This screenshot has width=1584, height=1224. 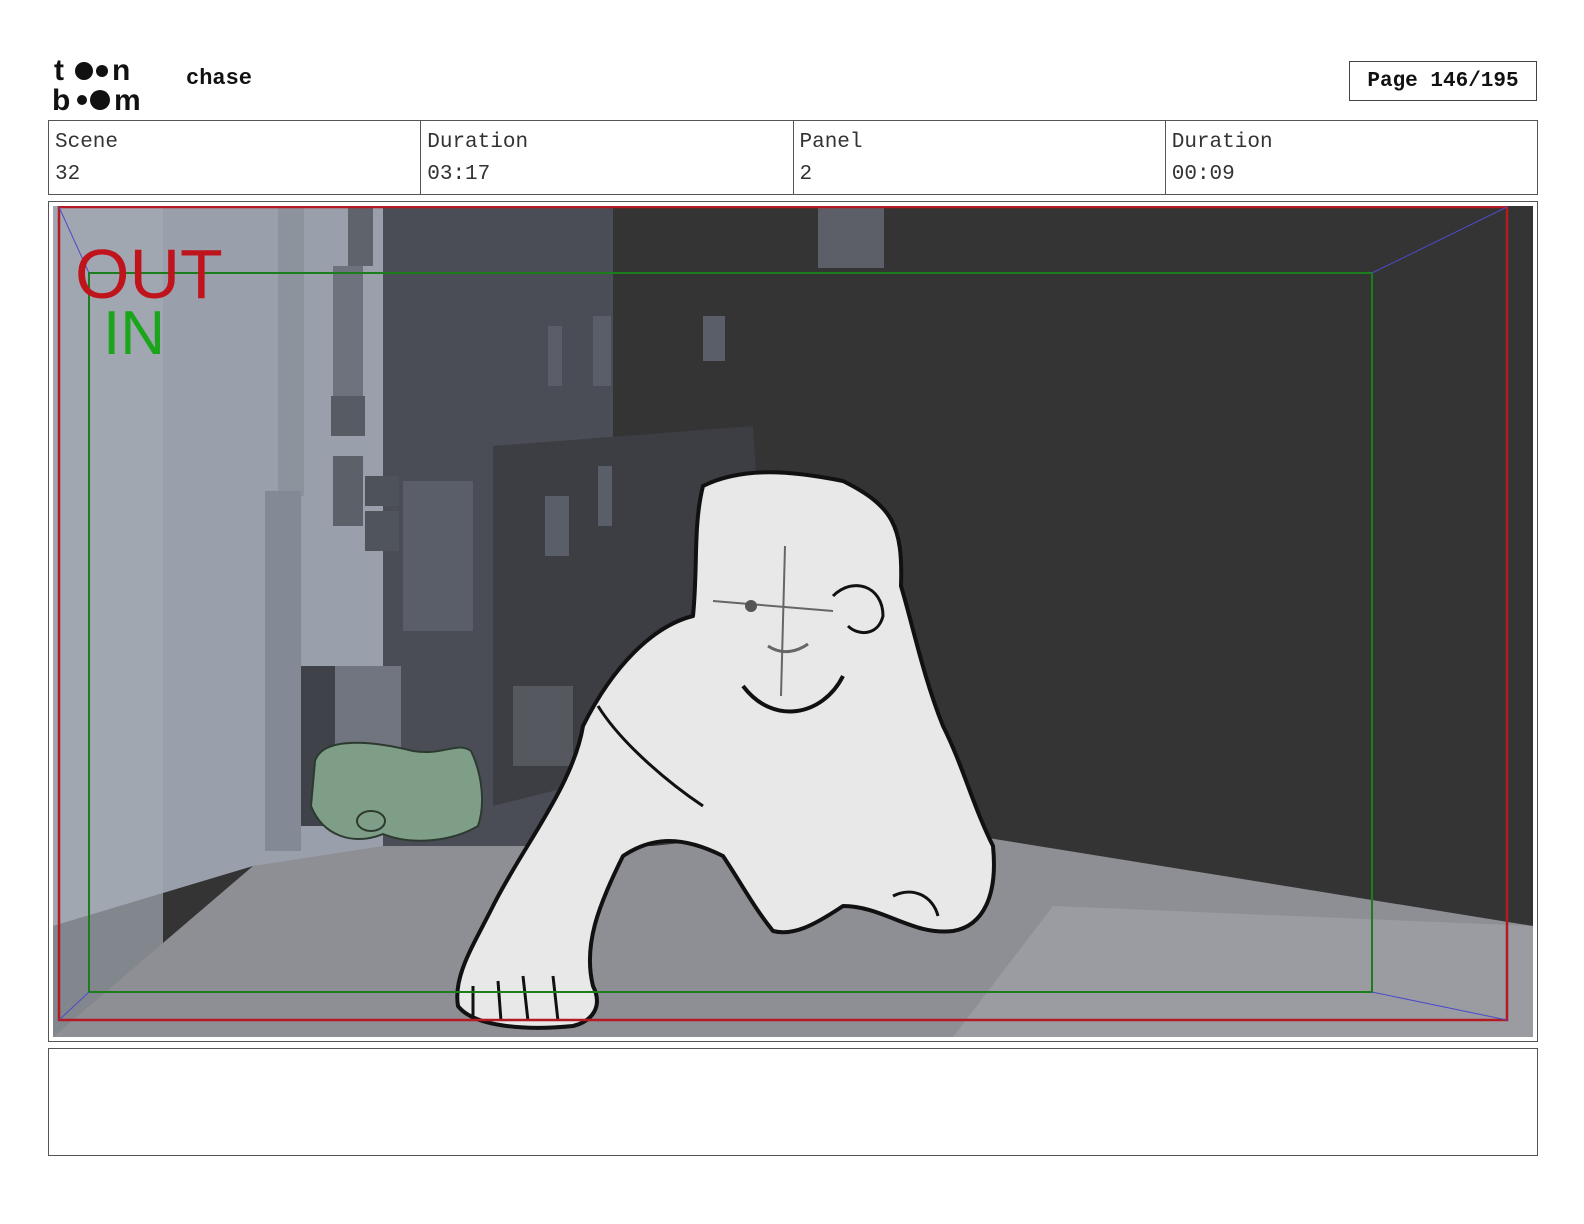 What do you see at coordinates (980, 157) in the screenshot?
I see `panel-cell: Panel 2` at bounding box center [980, 157].